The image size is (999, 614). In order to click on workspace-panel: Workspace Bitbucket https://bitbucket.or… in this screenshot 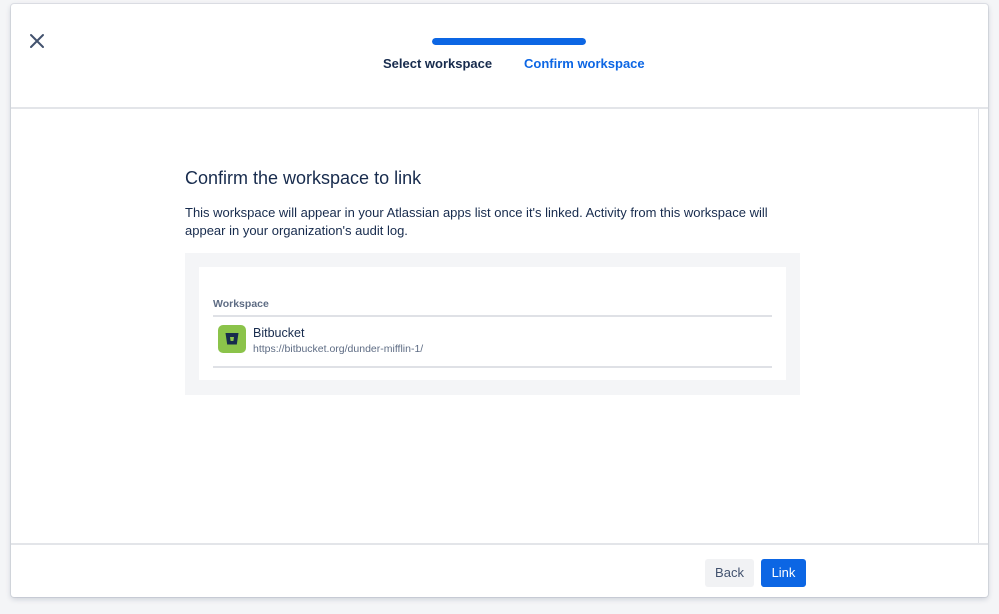, I will do `click(492, 324)`.